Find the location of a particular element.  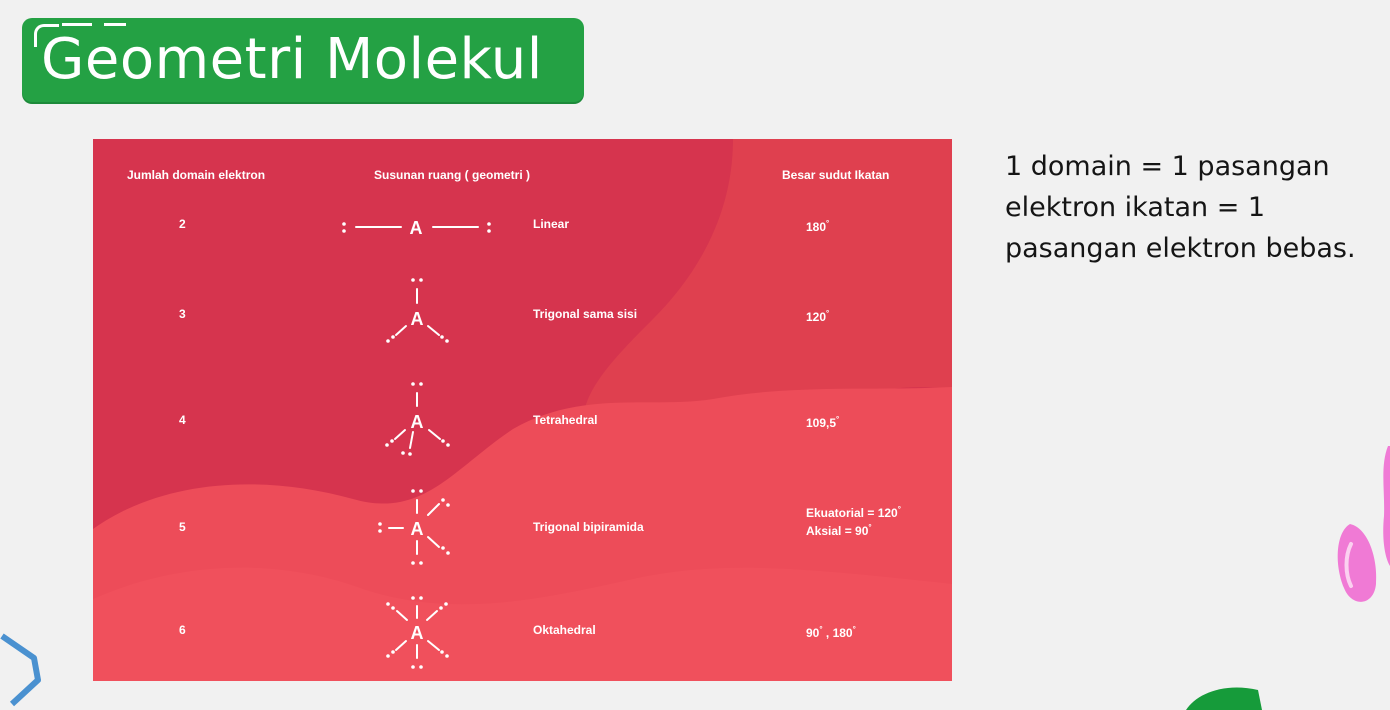

green-leaf-decor is located at coordinates (1224, 698).